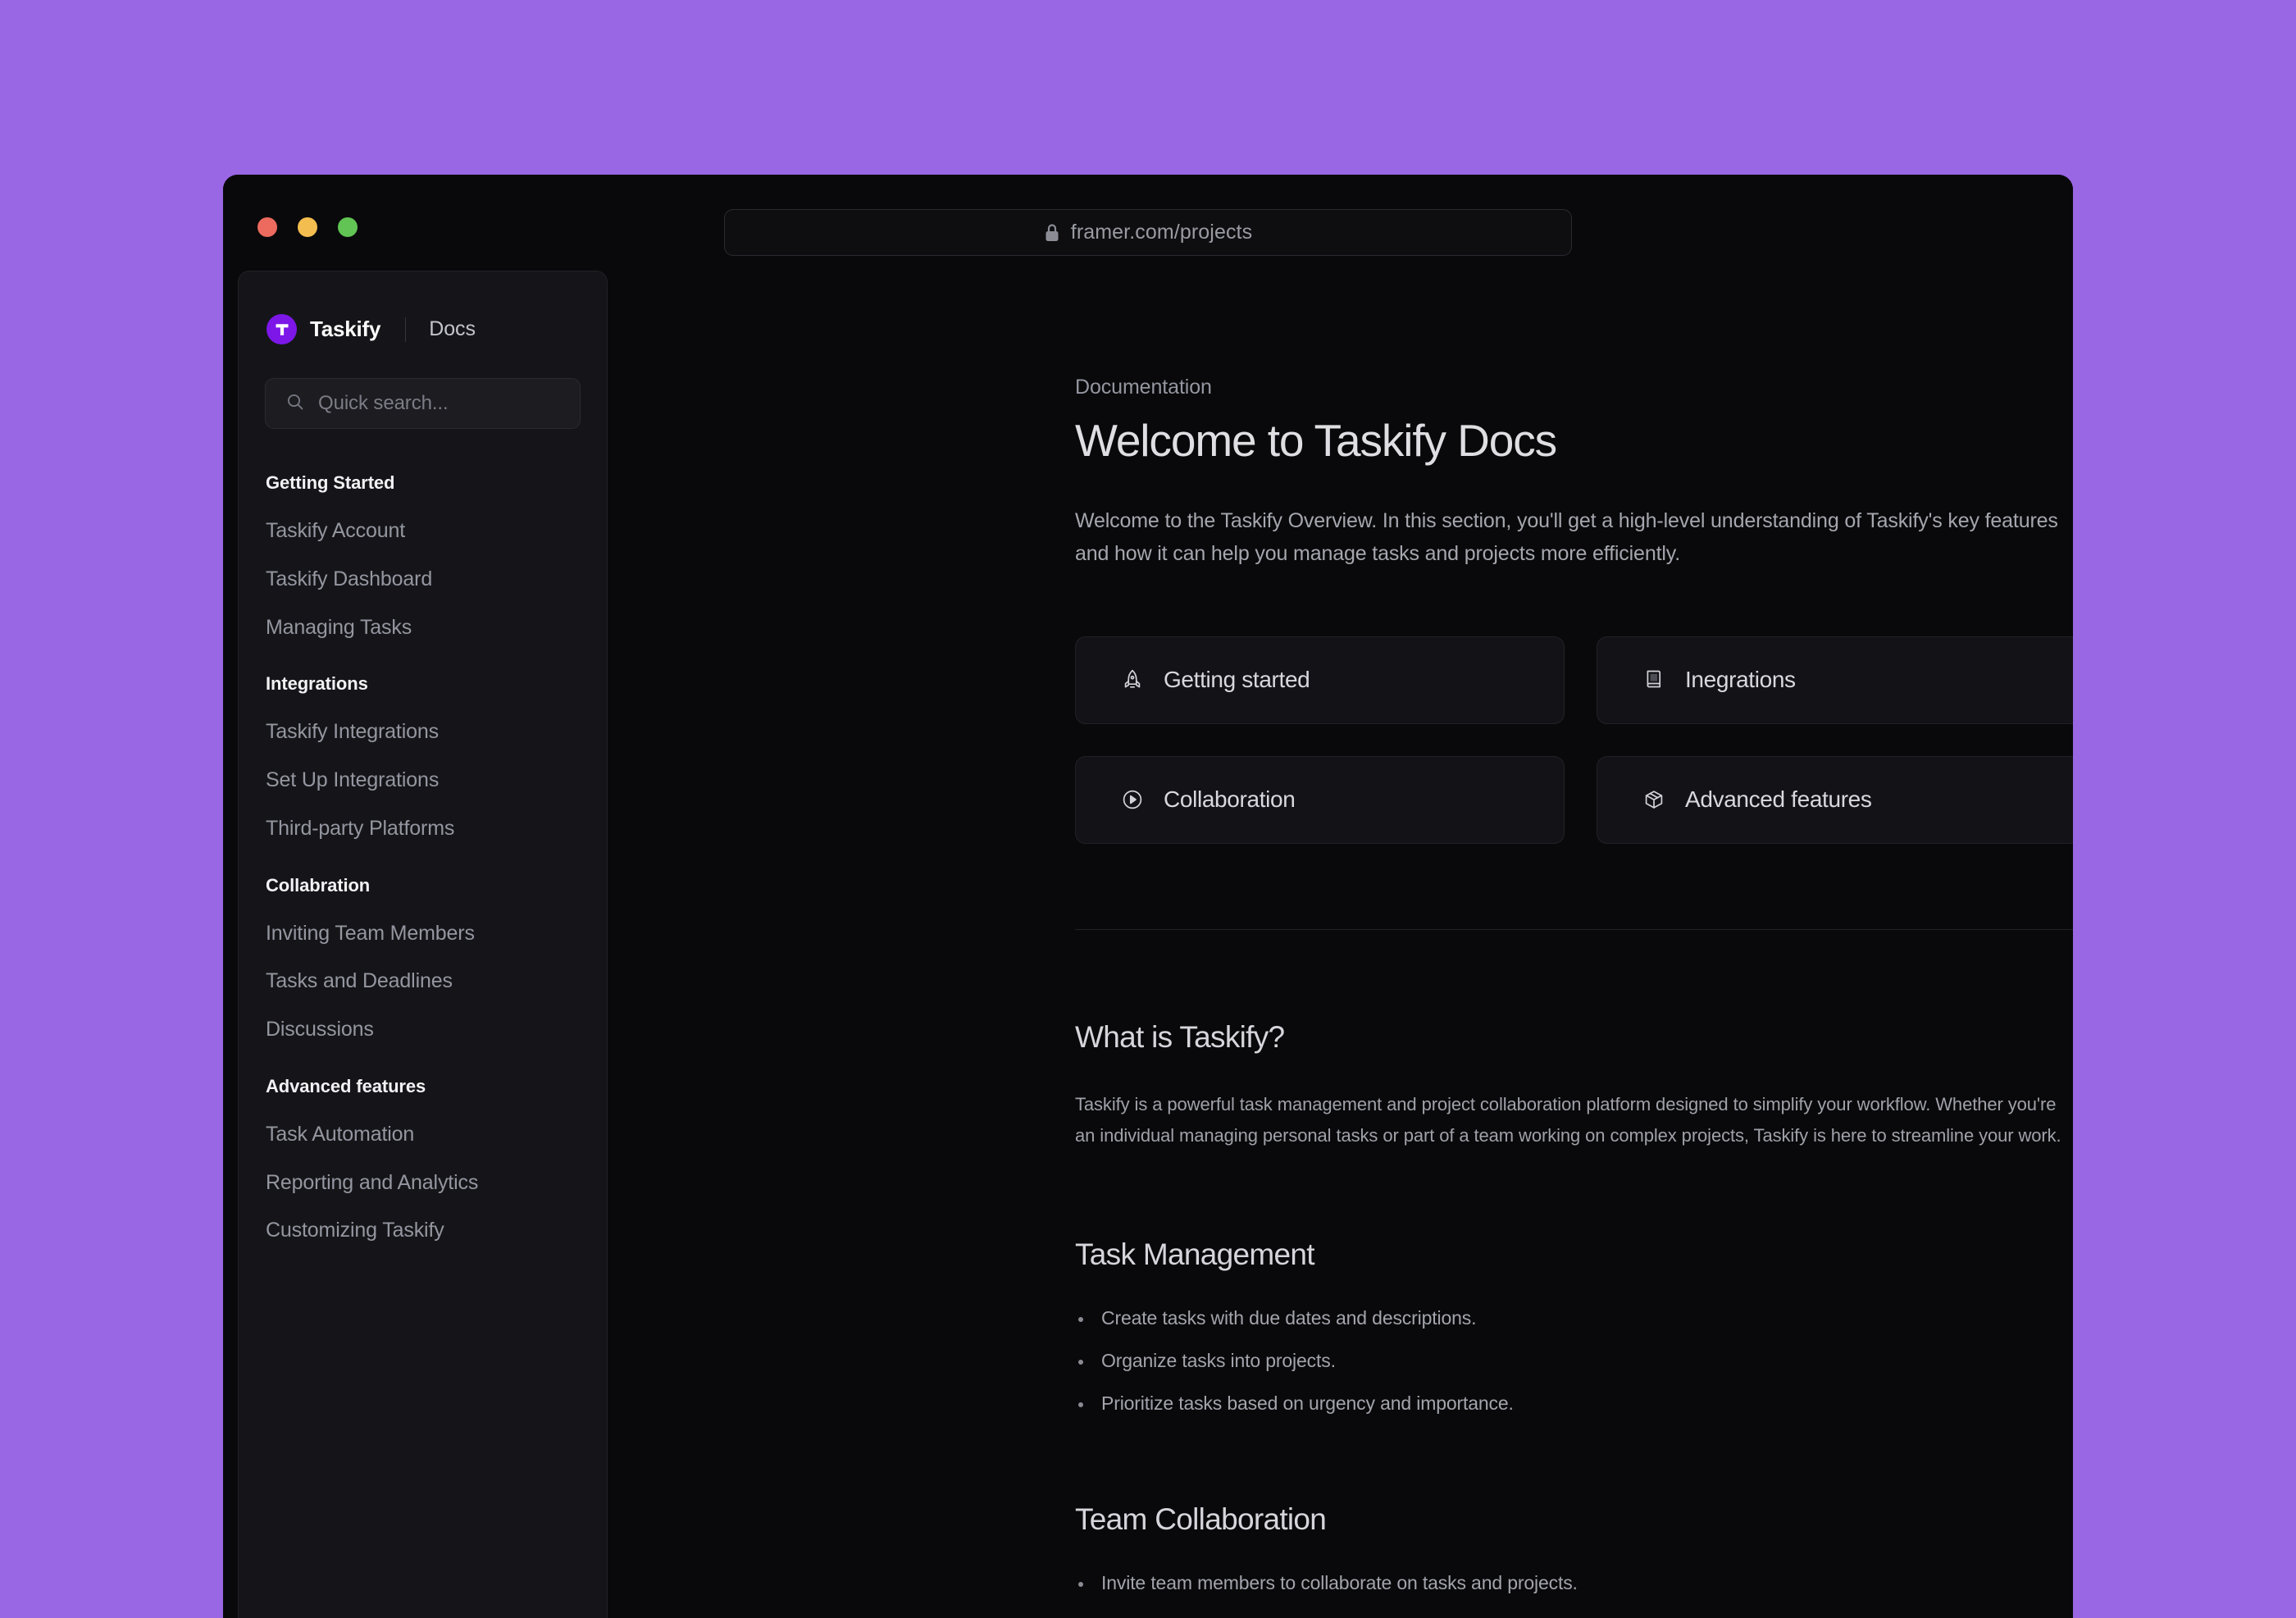 The height and width of the screenshot is (1618, 2296). Describe the element at coordinates (348, 227) in the screenshot. I see `maximize-button` at that location.